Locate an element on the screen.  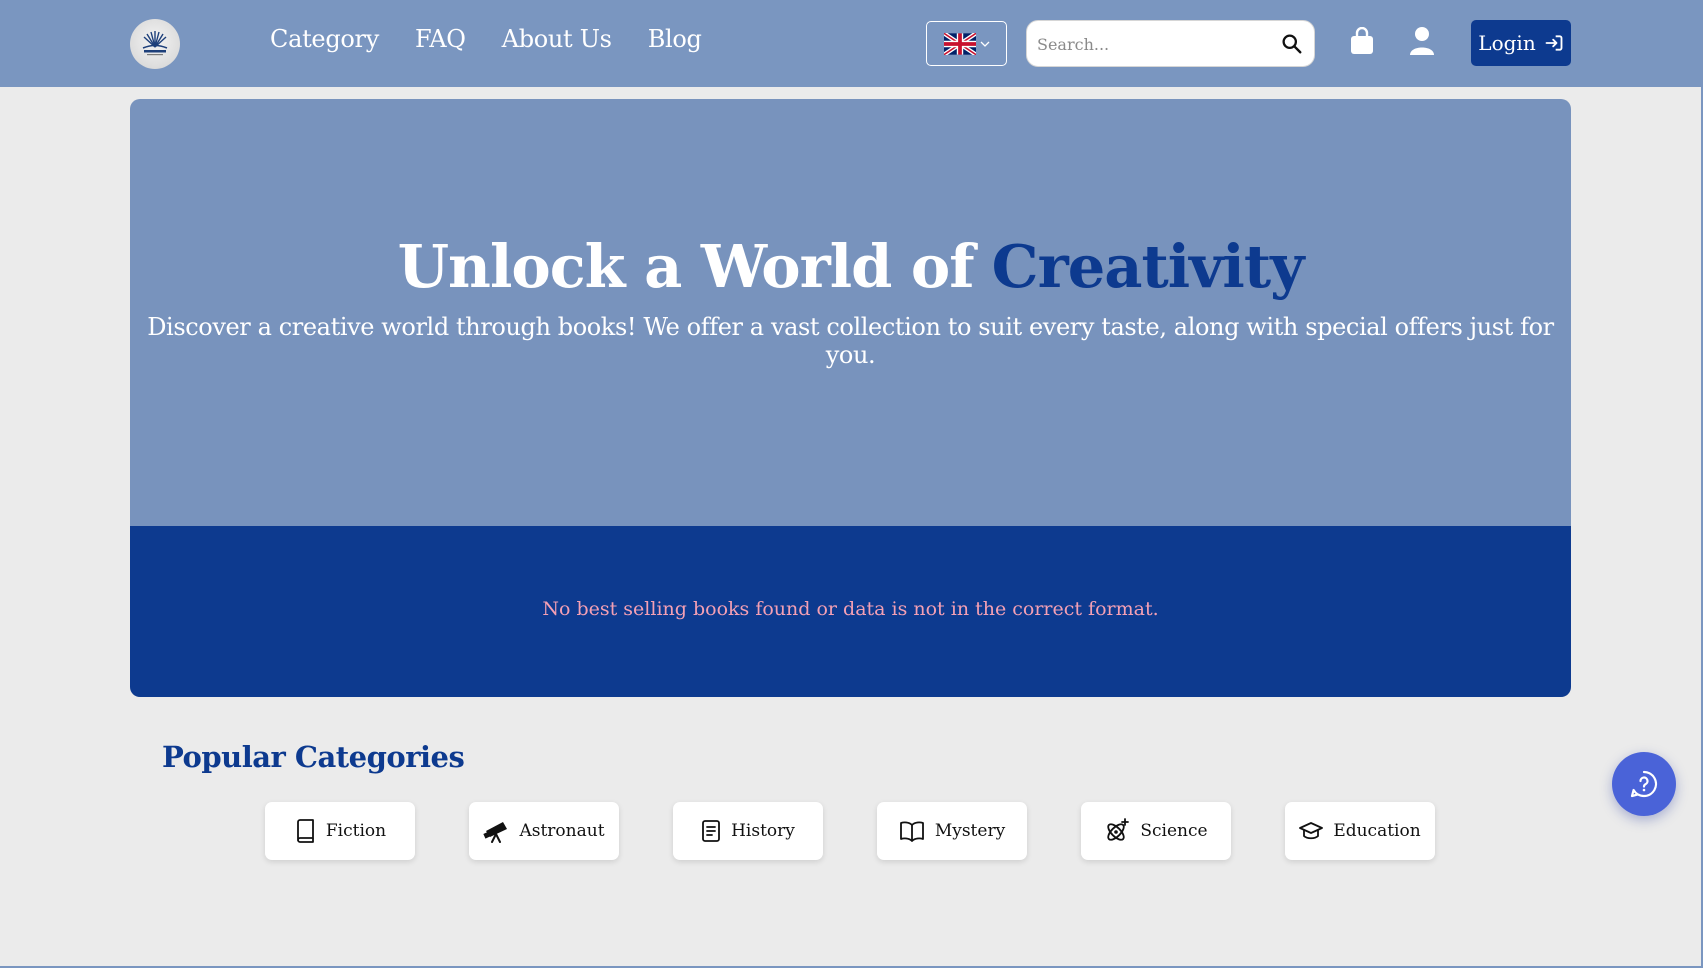
category-label: History is located at coordinates (763, 831).